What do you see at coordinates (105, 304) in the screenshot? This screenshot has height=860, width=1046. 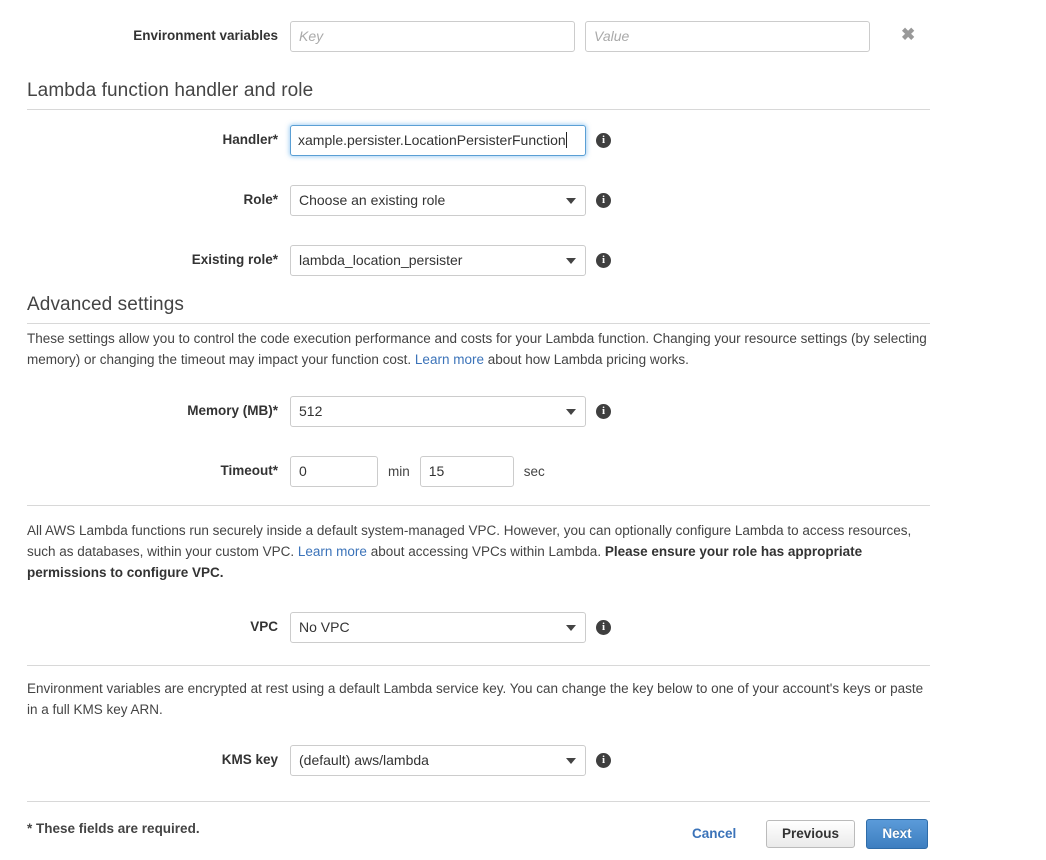 I see `advanced-settings-heading: Advanced settings` at bounding box center [105, 304].